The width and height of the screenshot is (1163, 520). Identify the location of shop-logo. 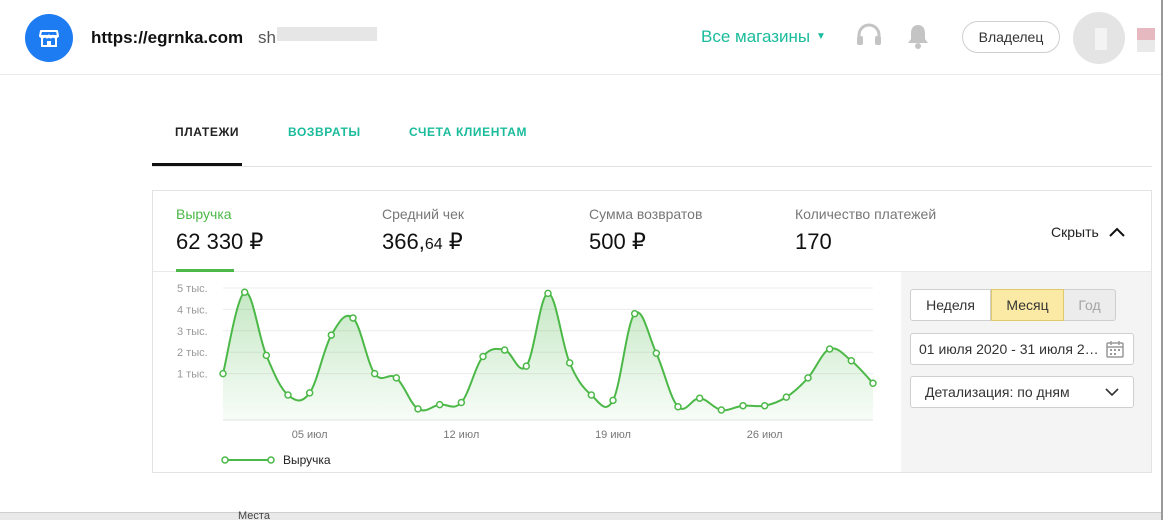
(49, 38).